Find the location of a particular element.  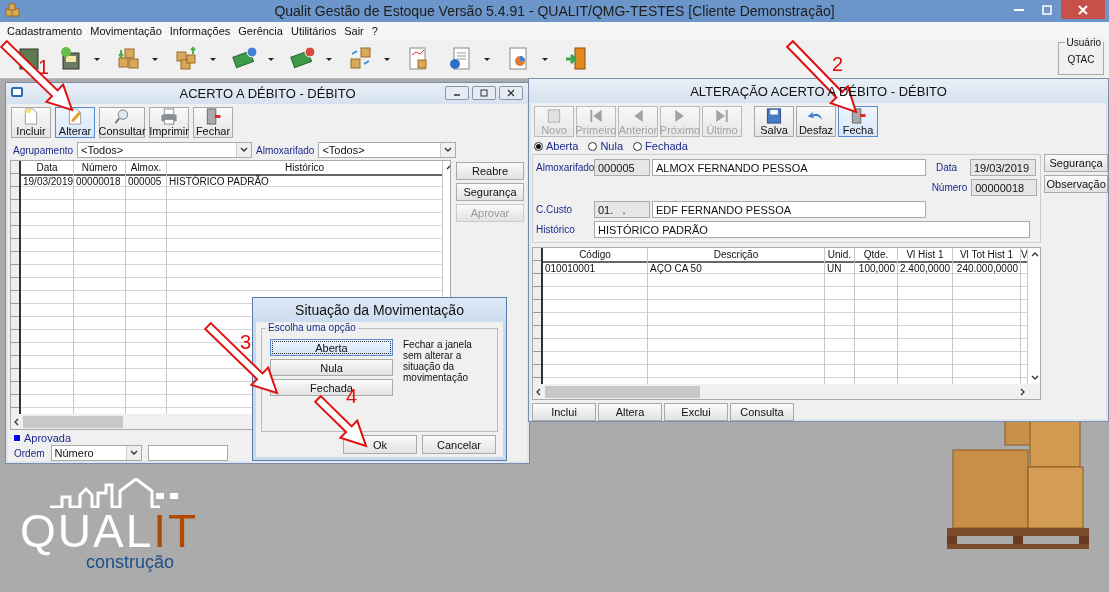

column-header: Descrição is located at coordinates (736, 255).